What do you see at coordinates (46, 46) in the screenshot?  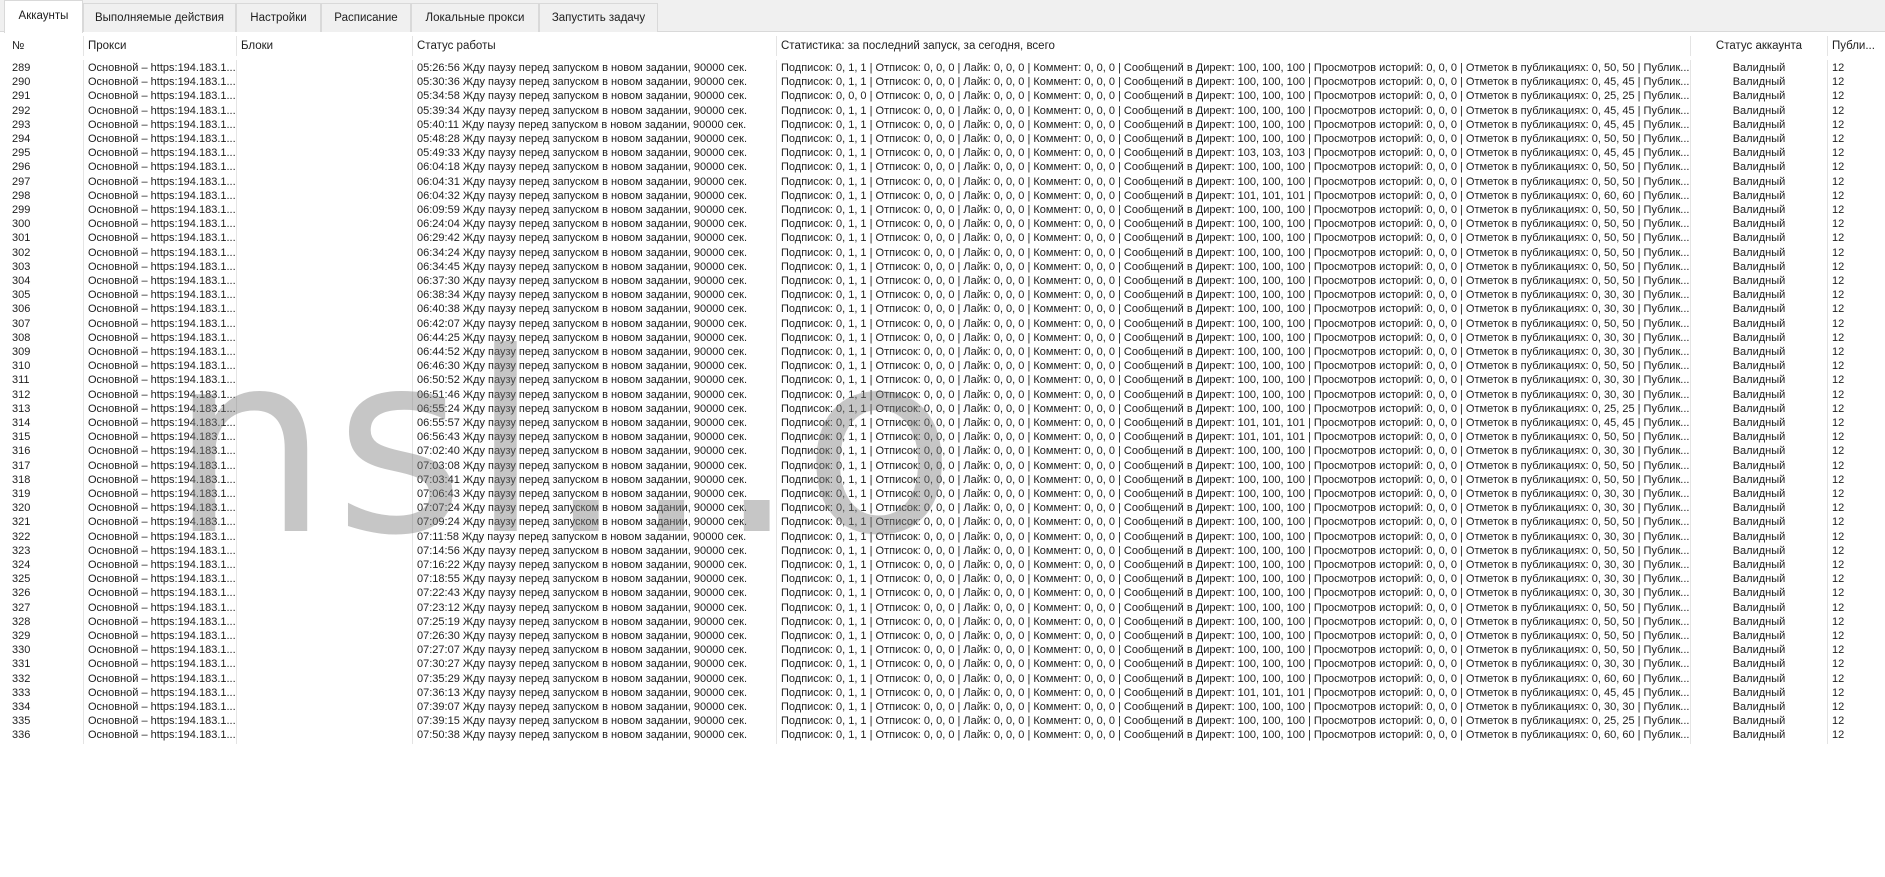 I see `column-header-num: №` at bounding box center [46, 46].